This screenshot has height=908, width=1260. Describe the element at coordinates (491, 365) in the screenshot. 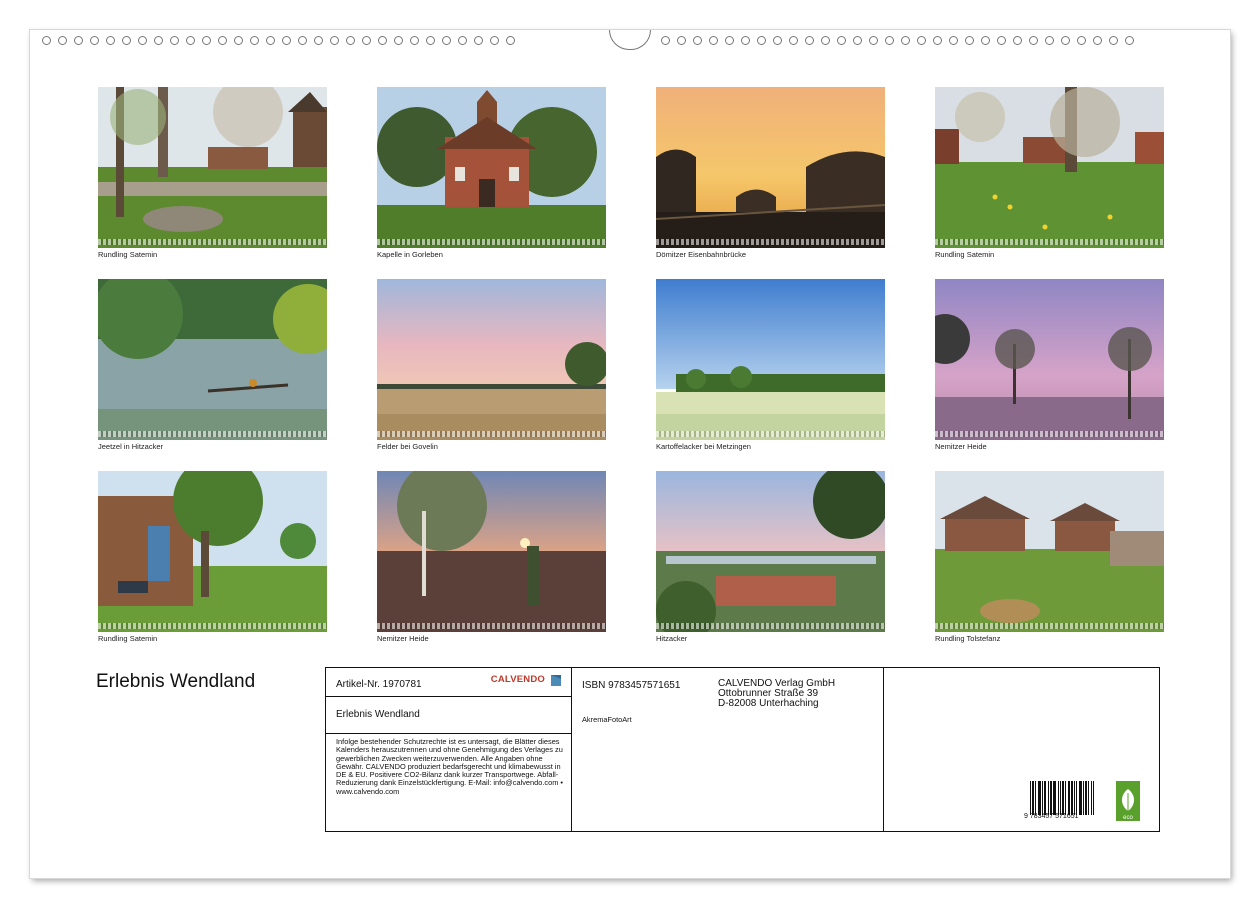

I see `photo-cell: Felder bei Govelin` at that location.